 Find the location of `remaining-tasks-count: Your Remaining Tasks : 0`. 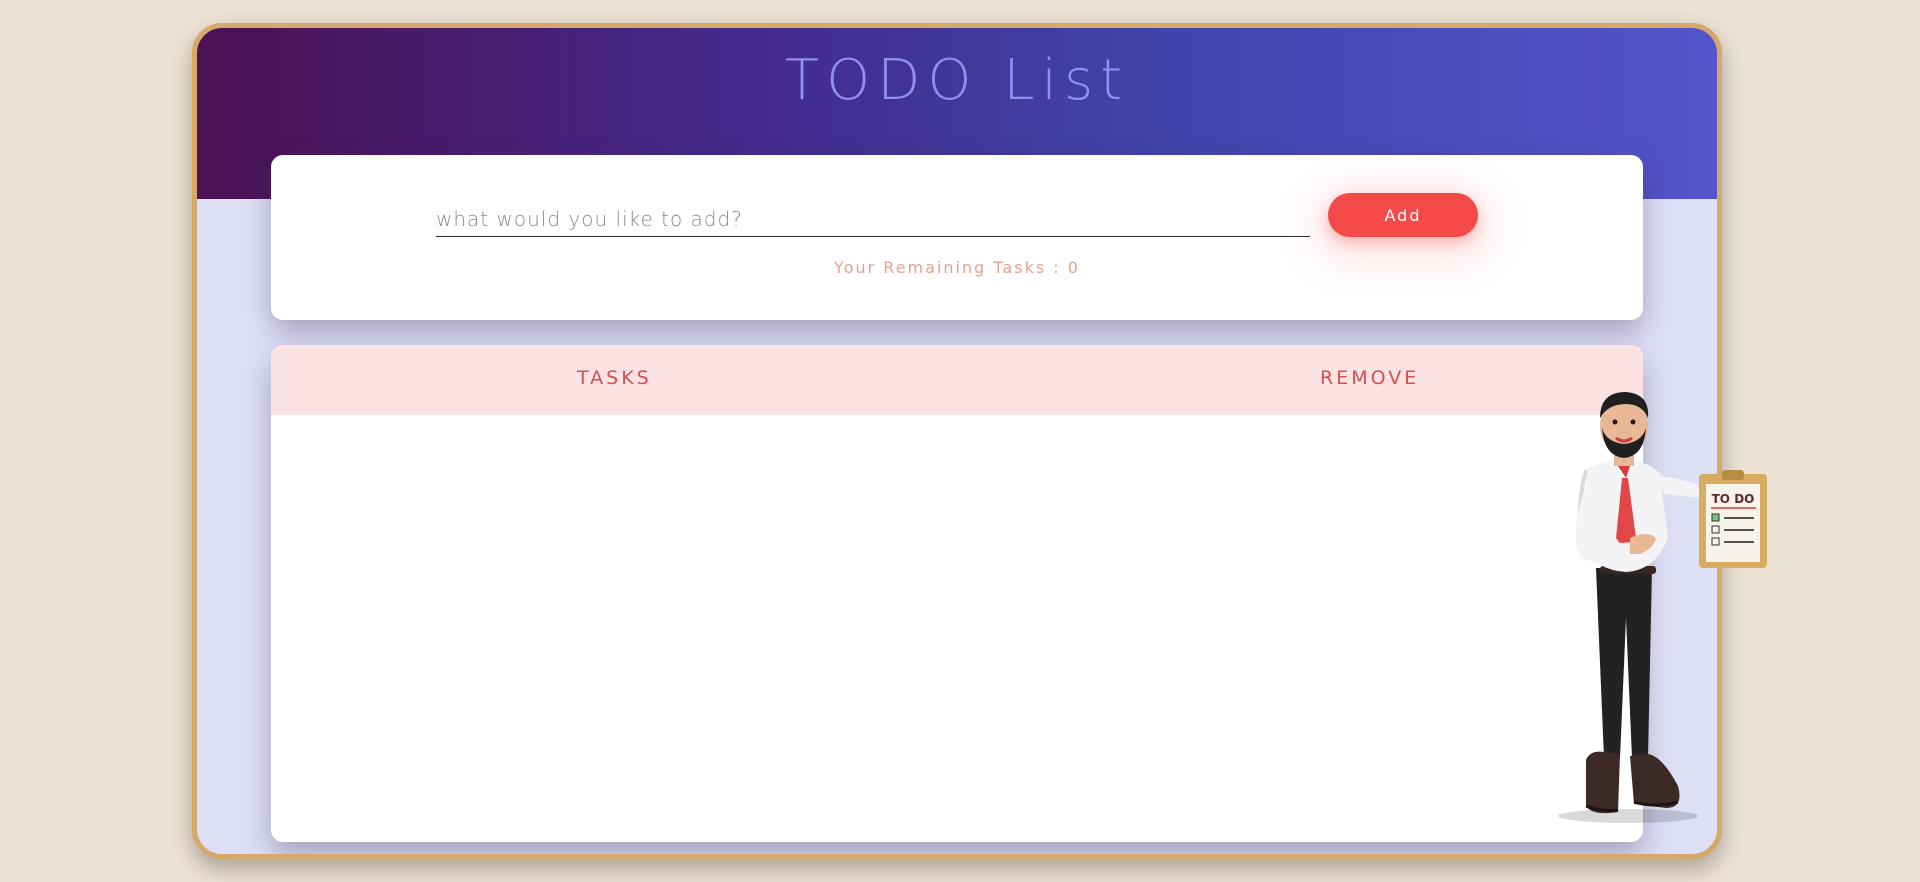

remaining-tasks-count: Your Remaining Tasks : 0 is located at coordinates (957, 267).